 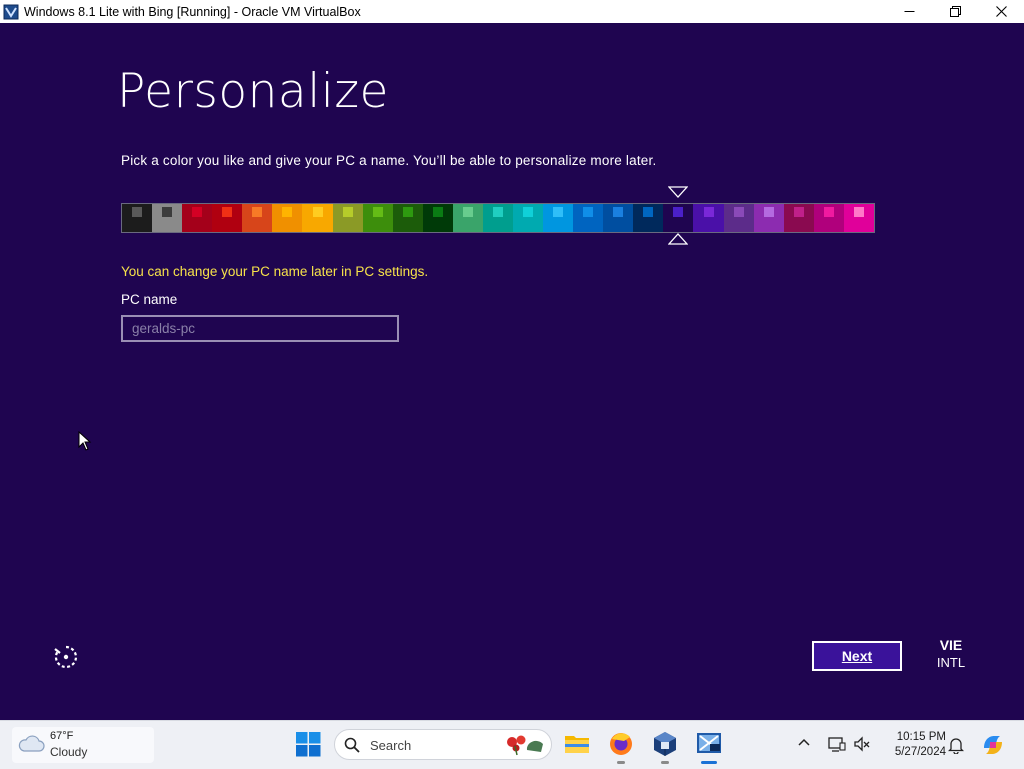 I want to click on virtualbox-app-icon, so click(x=11, y=11).